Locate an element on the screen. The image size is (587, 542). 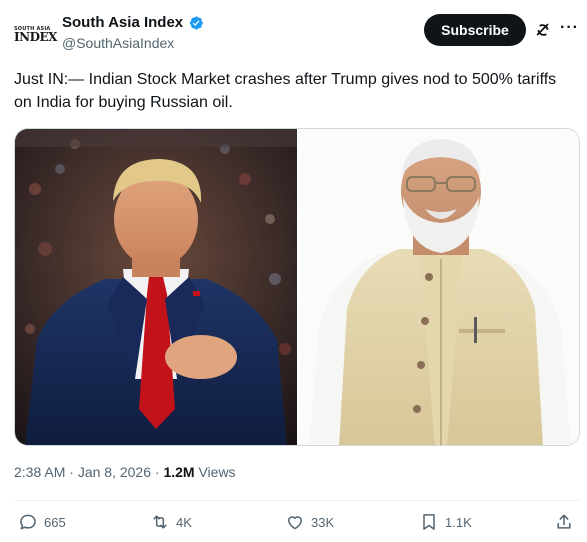
reply-count: 665 is located at coordinates (55, 522).